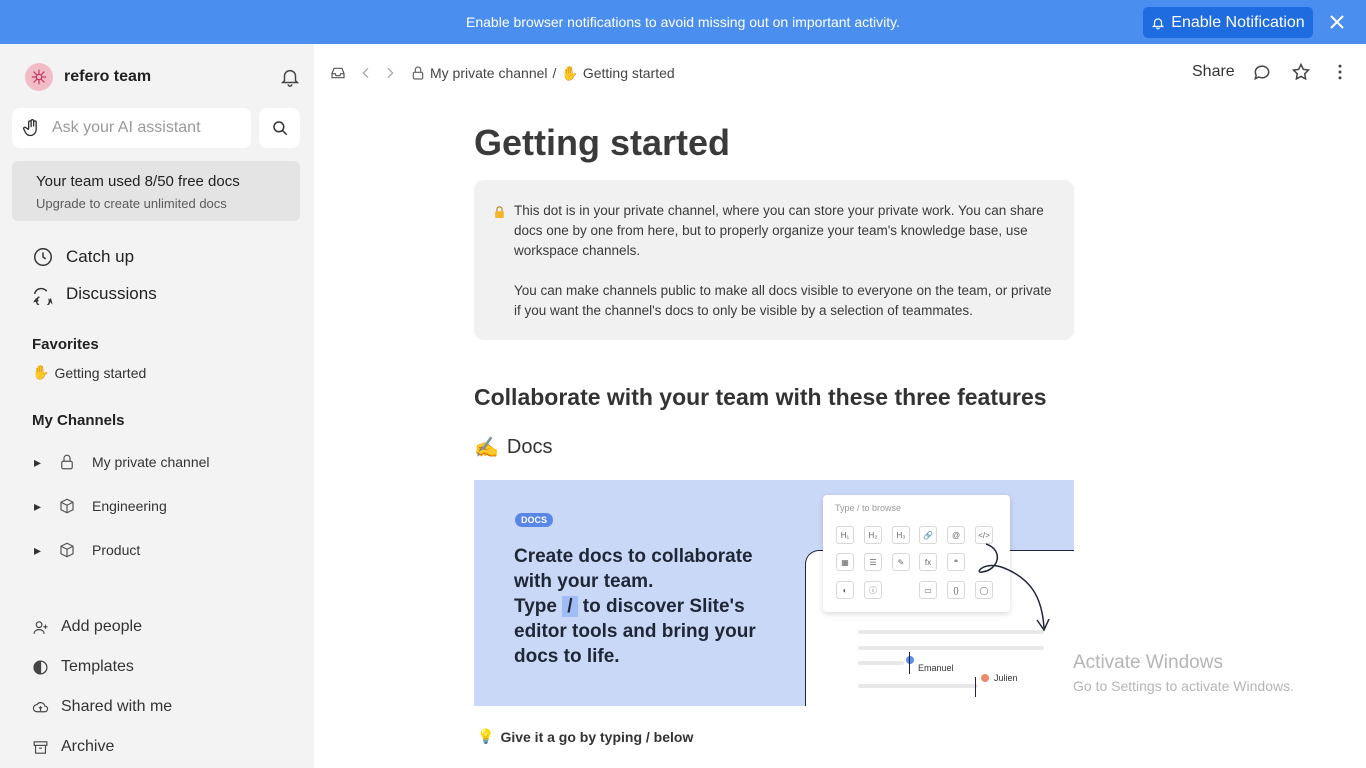 The width and height of the screenshot is (1366, 768). I want to click on doc-title: Getting started, so click(602, 143).